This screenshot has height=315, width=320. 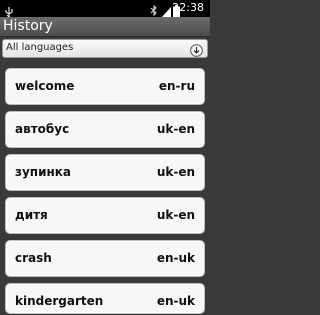 I want to click on history-word: welcome, so click(x=45, y=86).